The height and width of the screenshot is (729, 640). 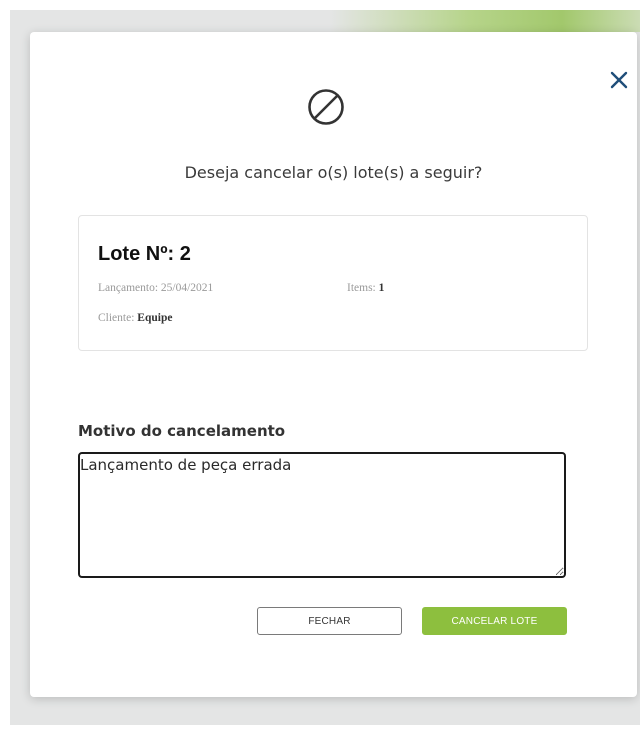 I want to click on items-label: Items:, so click(x=363, y=288).